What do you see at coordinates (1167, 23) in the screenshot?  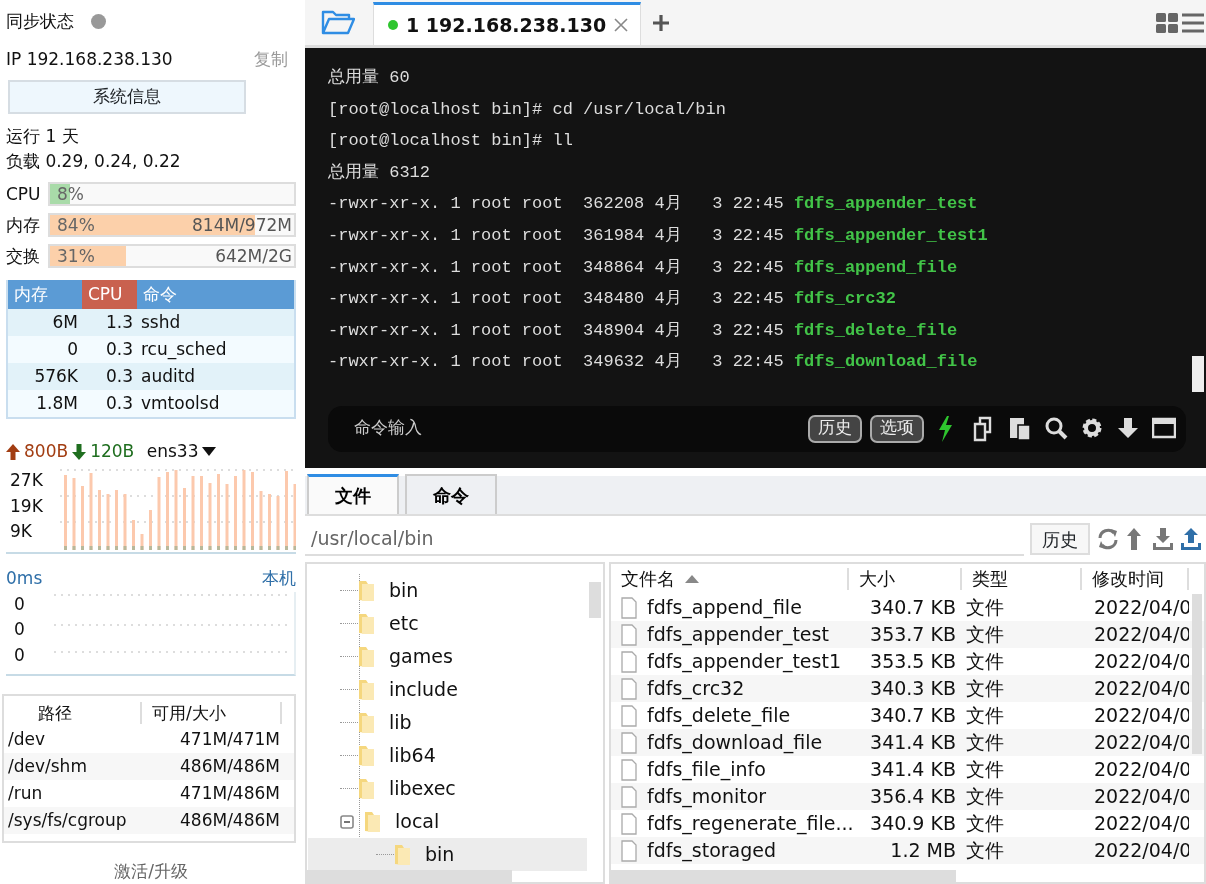 I see `grid-view-icon` at bounding box center [1167, 23].